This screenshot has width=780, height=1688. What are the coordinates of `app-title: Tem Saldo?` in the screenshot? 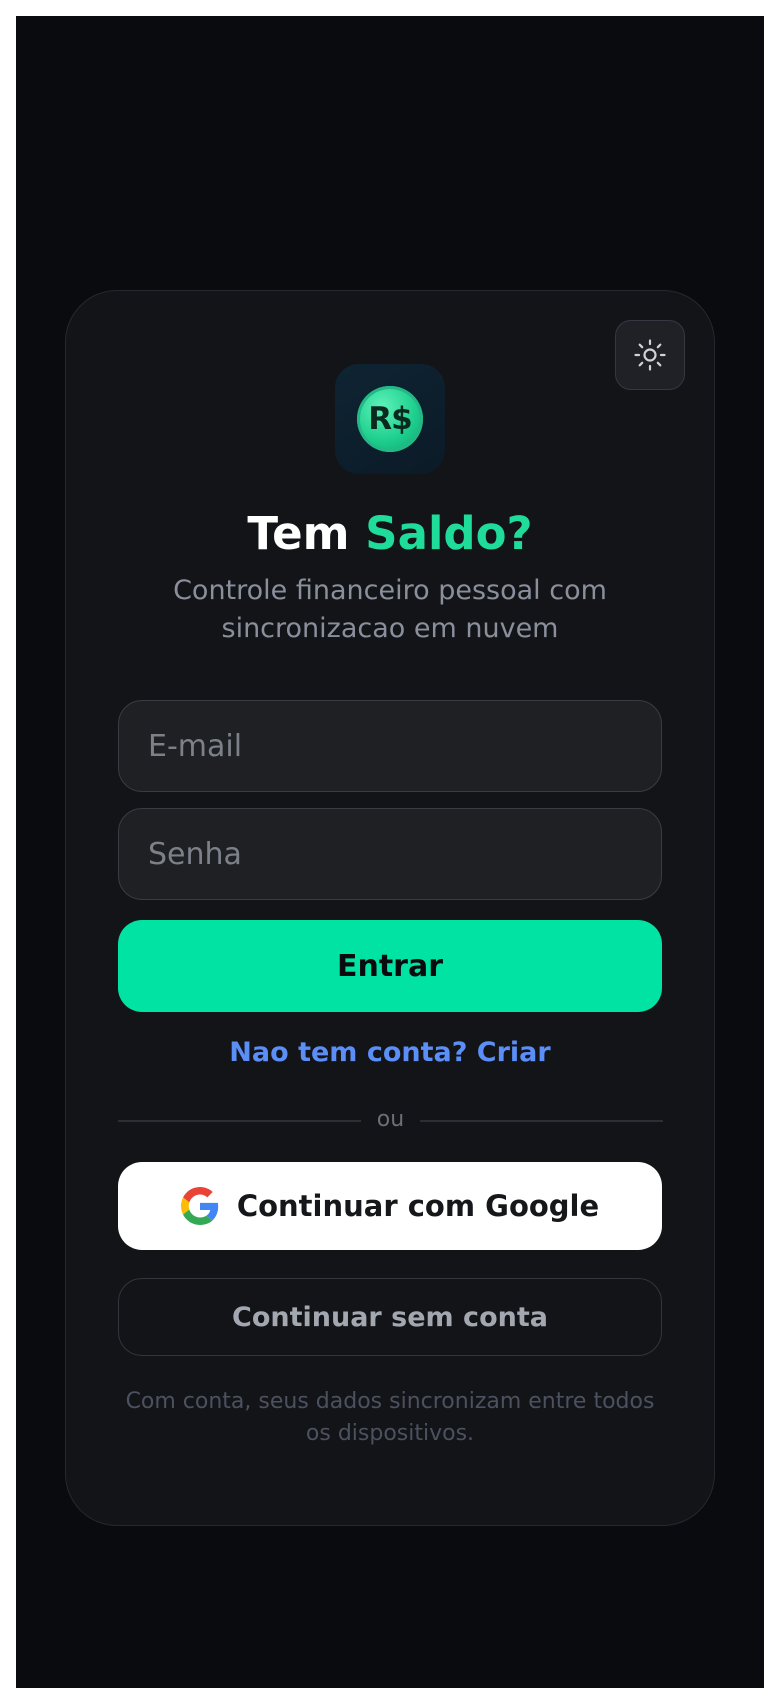 It's located at (390, 534).